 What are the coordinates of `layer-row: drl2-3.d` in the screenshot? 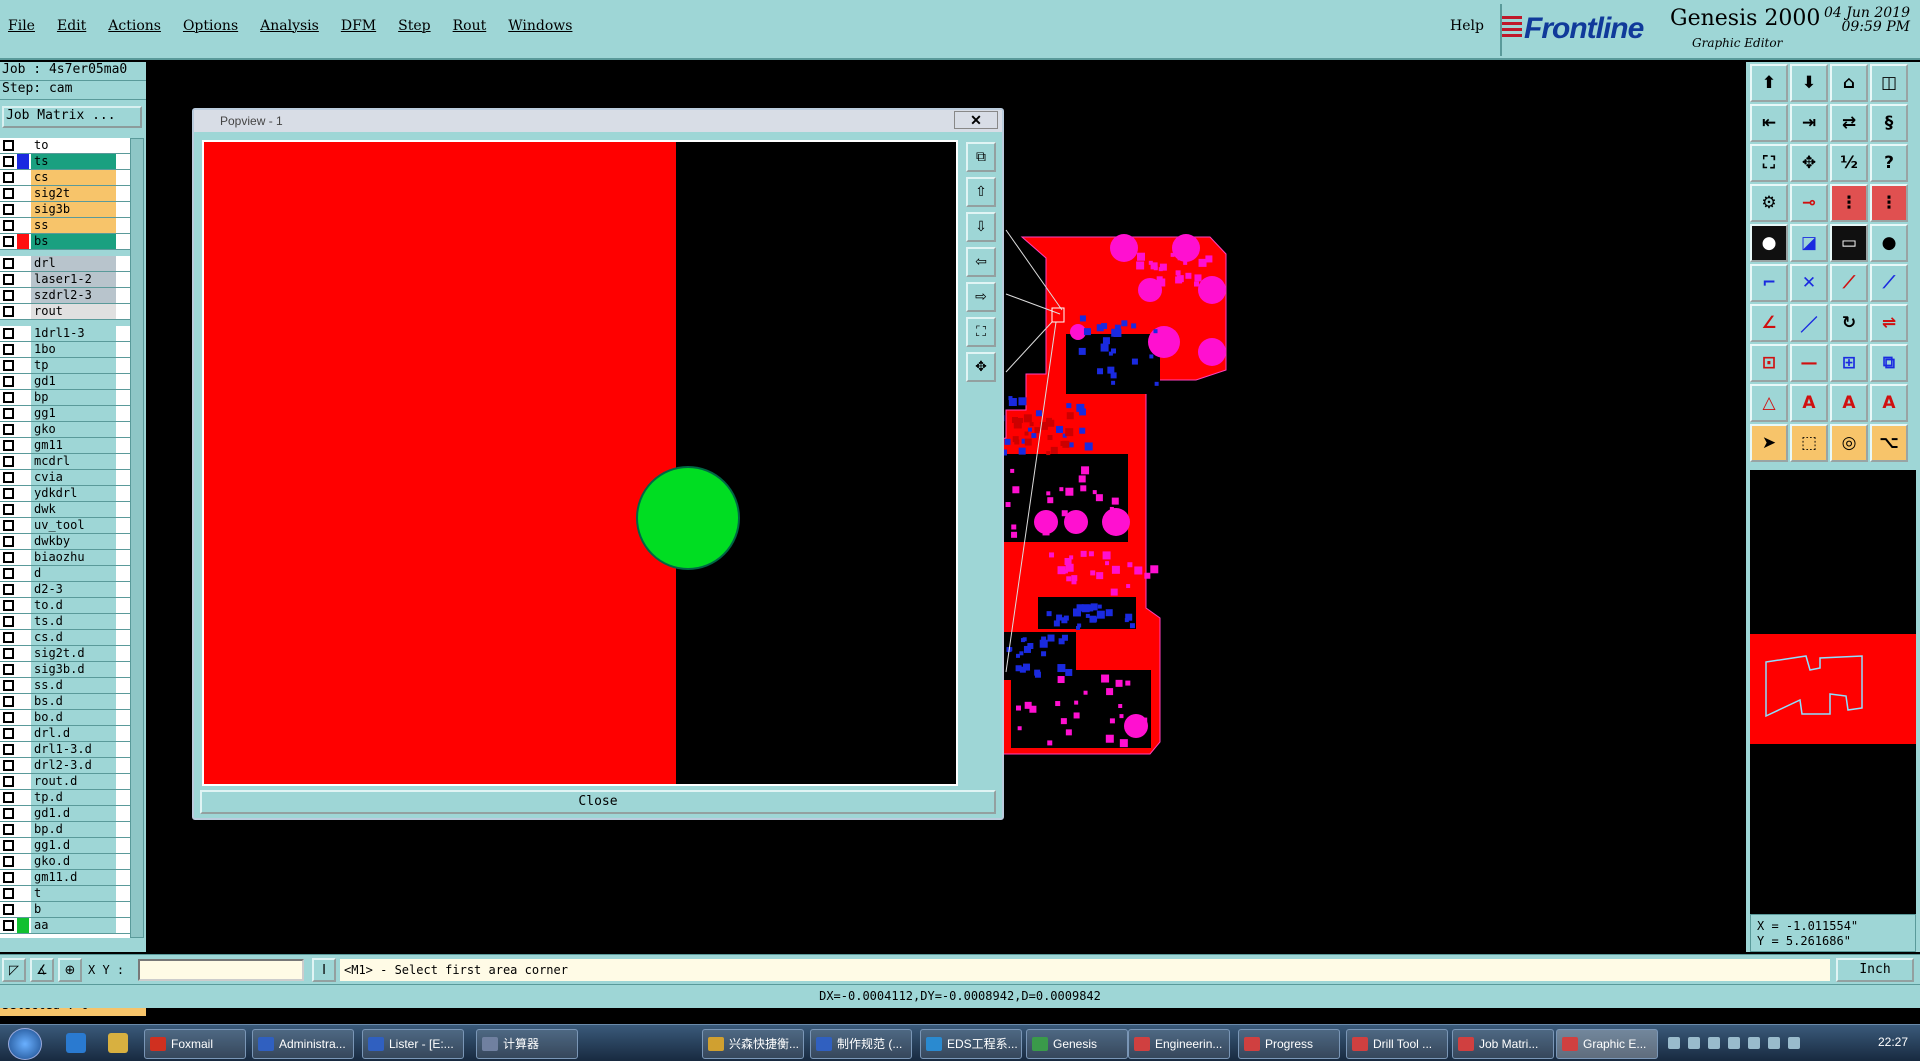 It's located at (65, 766).